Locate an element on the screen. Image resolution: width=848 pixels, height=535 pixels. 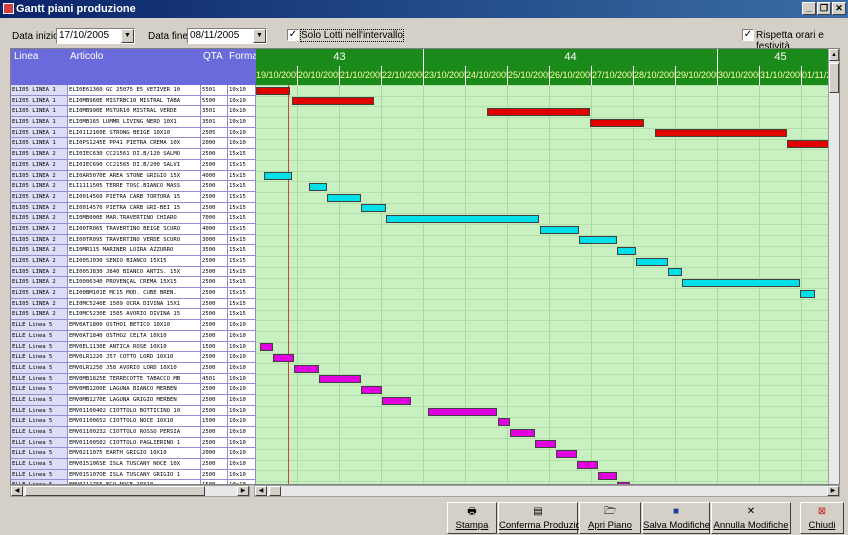
print-button: 🖶 Stampa is located at coordinates (472, 518).